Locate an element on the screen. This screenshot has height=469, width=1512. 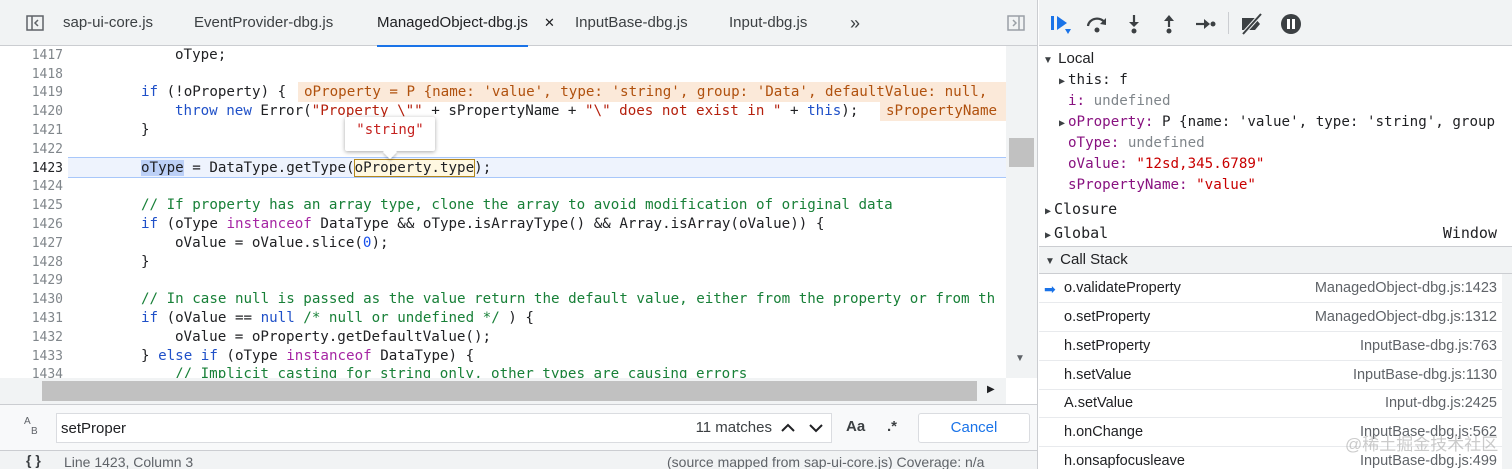
variable-value: undefined is located at coordinates (1166, 143).